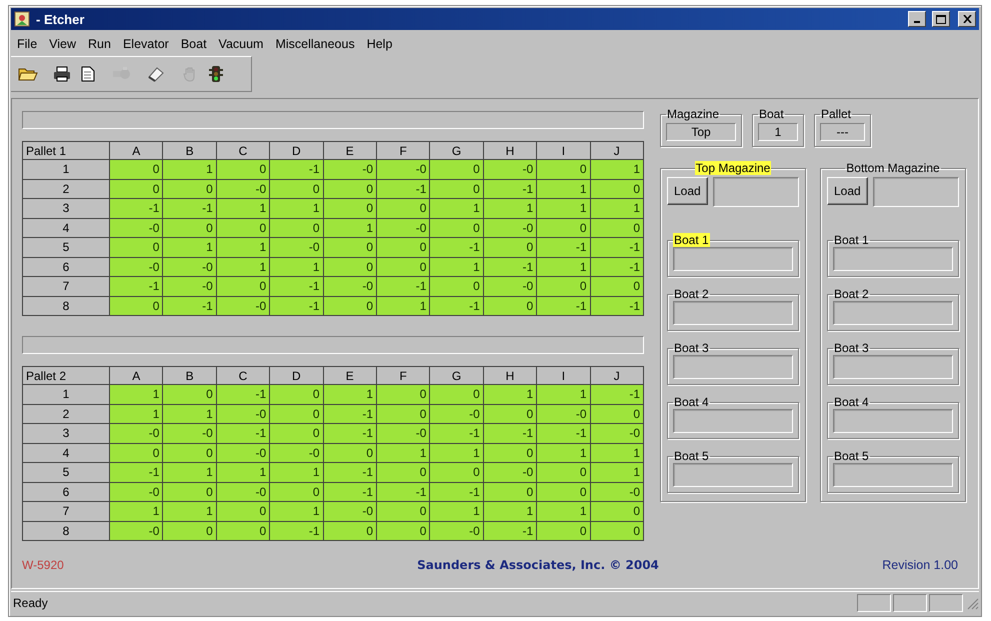 Image resolution: width=991 pixels, height=621 pixels. What do you see at coordinates (27, 44) in the screenshot?
I see `menu-item: File` at bounding box center [27, 44].